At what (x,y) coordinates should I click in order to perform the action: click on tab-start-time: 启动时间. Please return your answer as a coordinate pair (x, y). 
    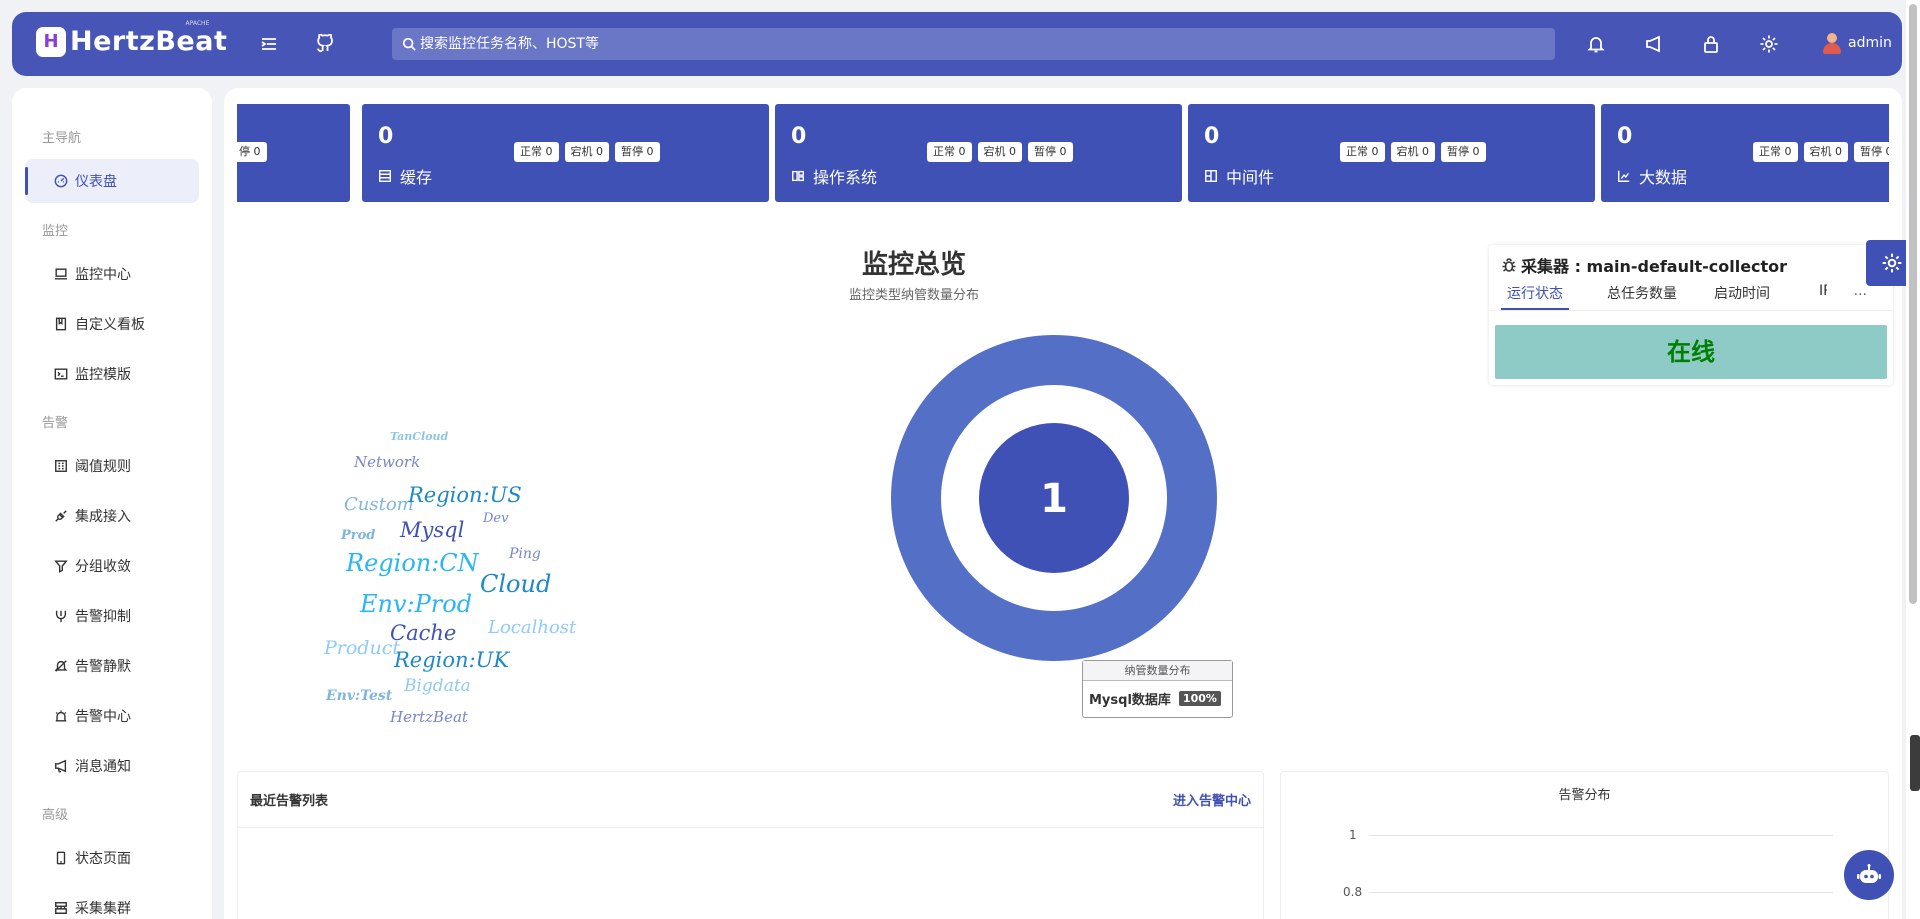
    Looking at the image, I should click on (1742, 296).